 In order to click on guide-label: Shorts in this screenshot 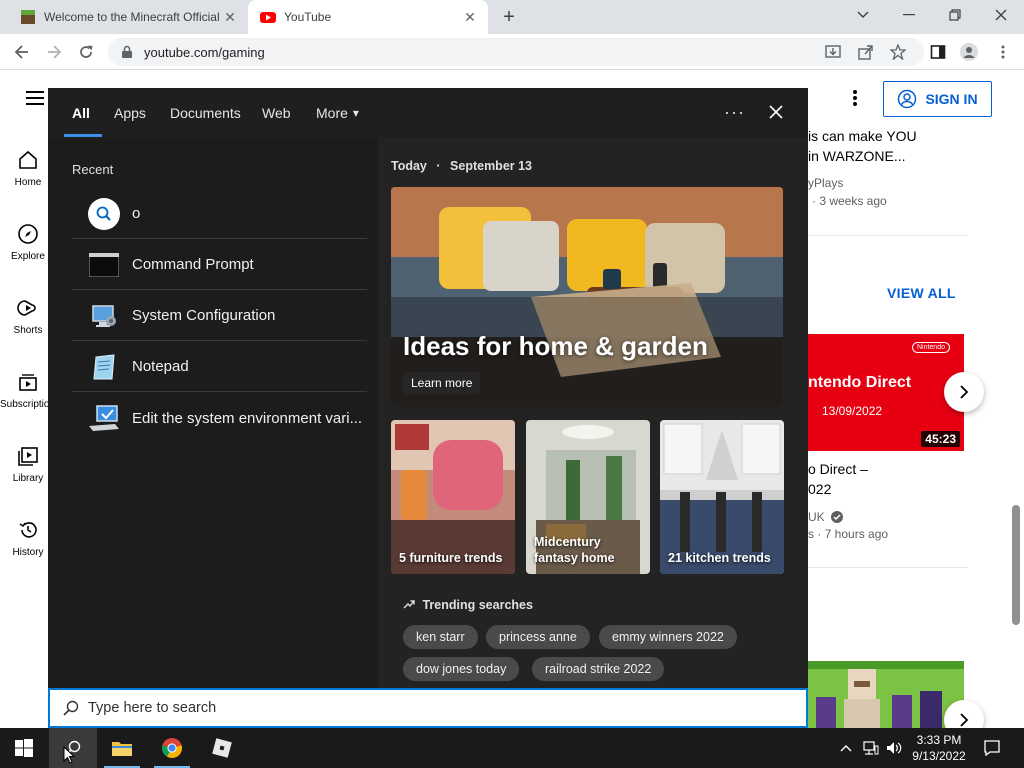, I will do `click(28, 330)`.